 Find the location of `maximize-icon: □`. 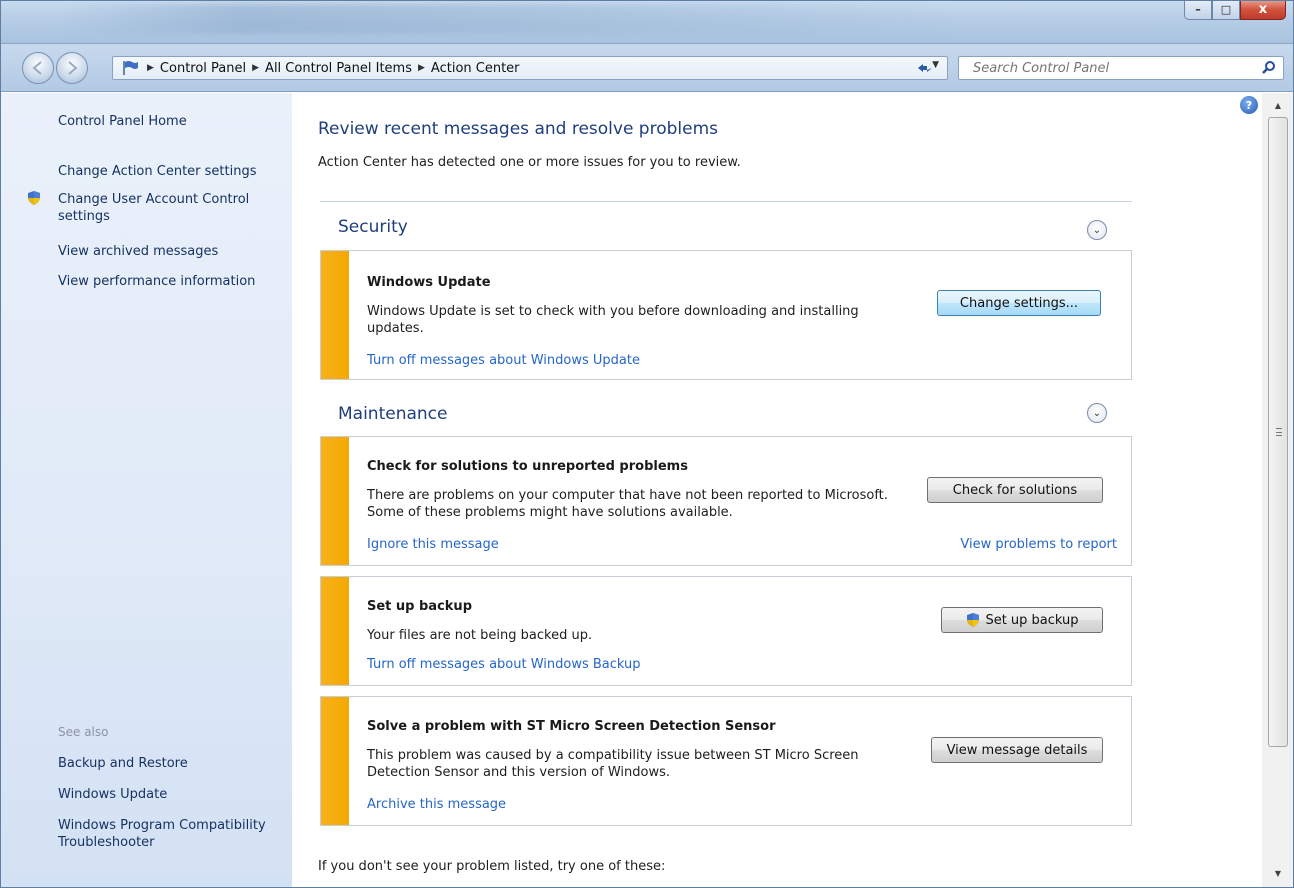

maximize-icon: □ is located at coordinates (1226, 9).